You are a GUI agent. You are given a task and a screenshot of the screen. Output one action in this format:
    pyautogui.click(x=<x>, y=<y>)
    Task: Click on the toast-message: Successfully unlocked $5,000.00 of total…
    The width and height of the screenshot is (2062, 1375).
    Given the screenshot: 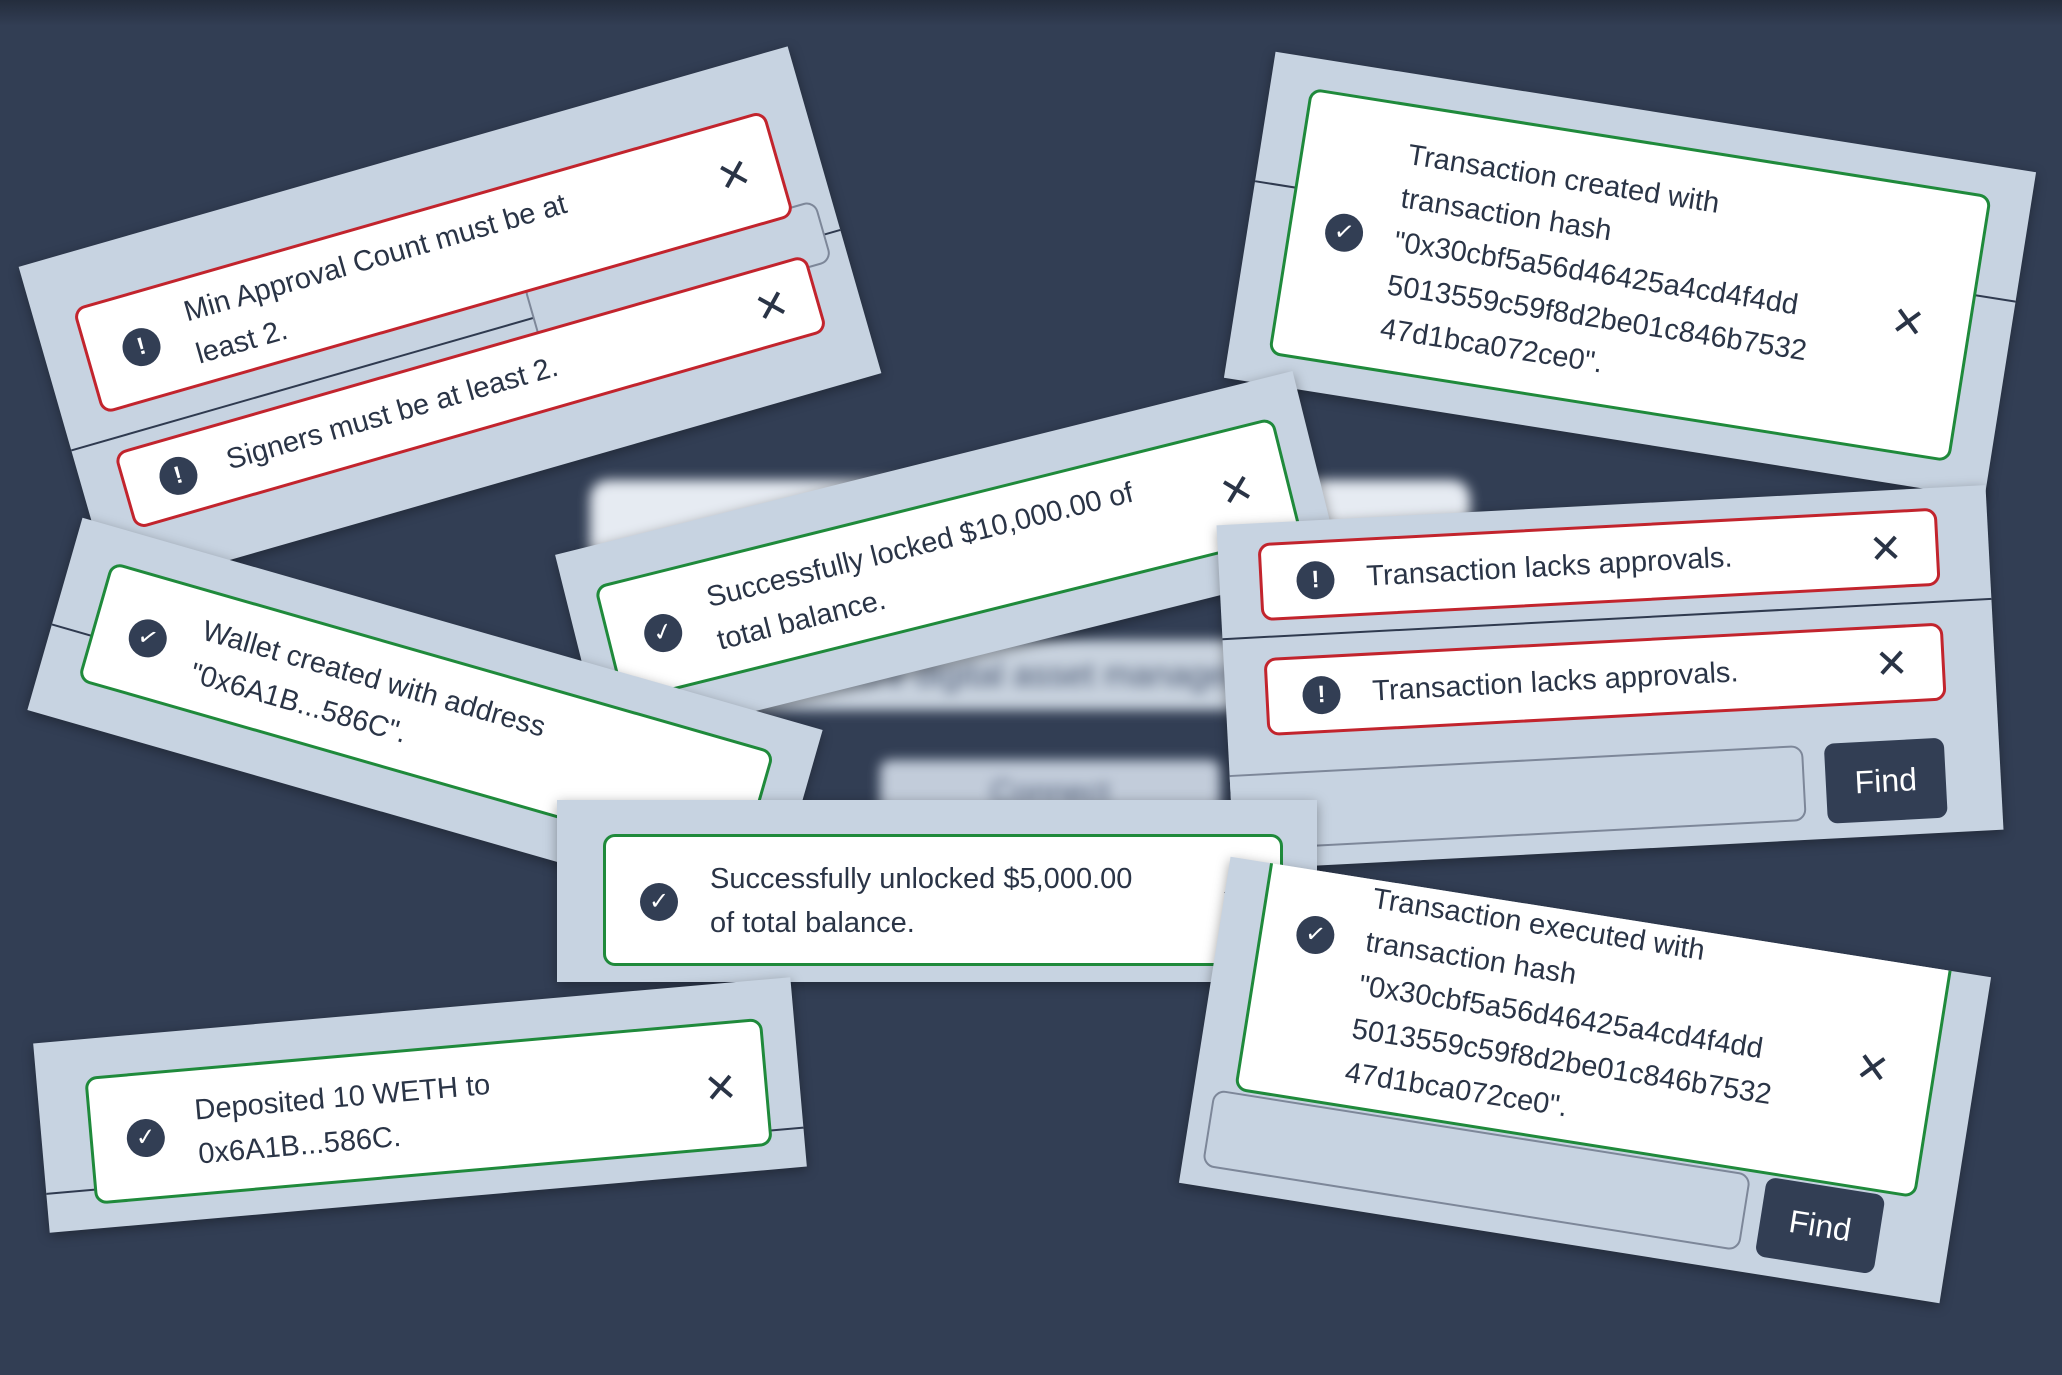 What is the action you would take?
    pyautogui.click(x=921, y=901)
    